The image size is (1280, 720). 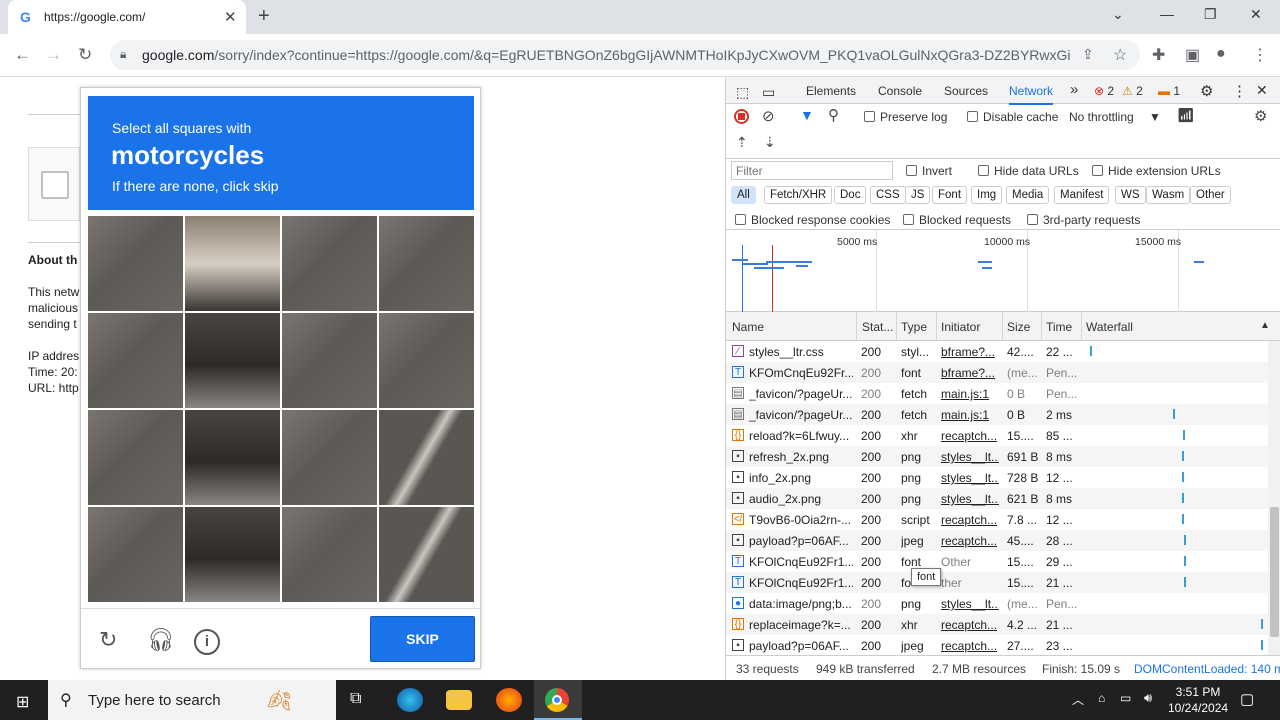 I want to click on filter-chip-img: Img, so click(x=987, y=195).